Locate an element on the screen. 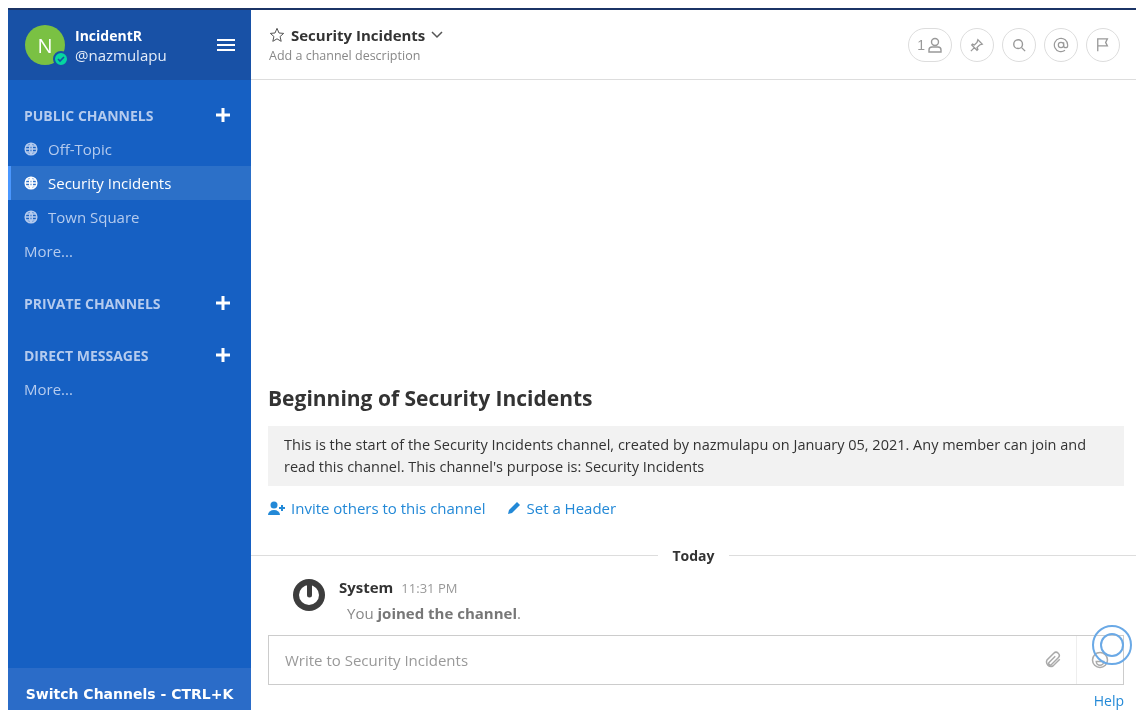 The image size is (1136, 710). message-text: You joined the channel. is located at coordinates (433, 613).